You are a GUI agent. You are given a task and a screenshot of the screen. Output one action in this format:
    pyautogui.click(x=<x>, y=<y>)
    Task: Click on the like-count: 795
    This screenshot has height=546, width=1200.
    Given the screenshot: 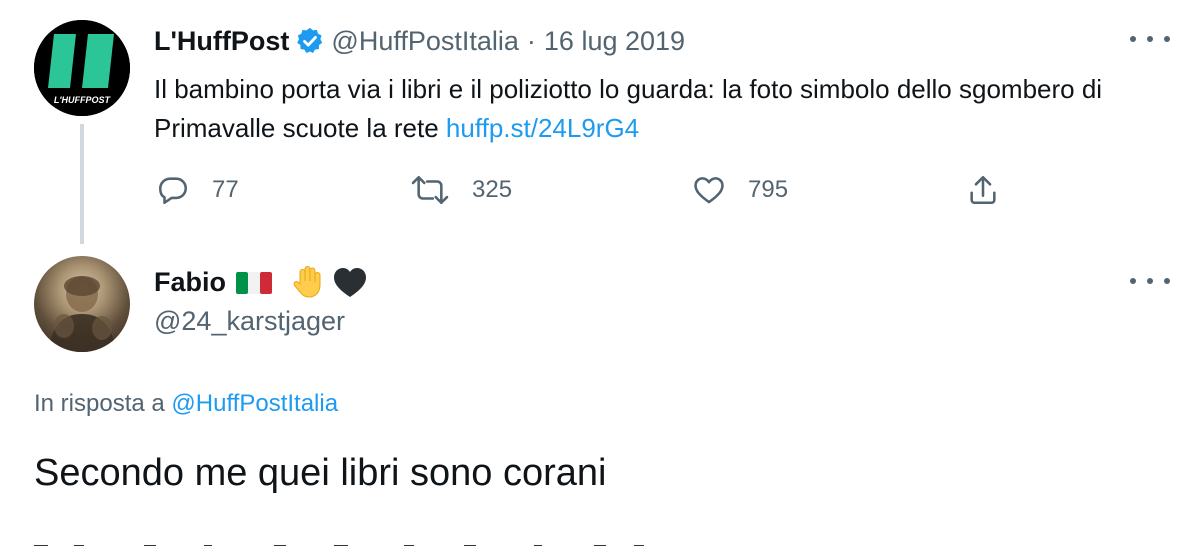 What is the action you would take?
    pyautogui.click(x=768, y=189)
    